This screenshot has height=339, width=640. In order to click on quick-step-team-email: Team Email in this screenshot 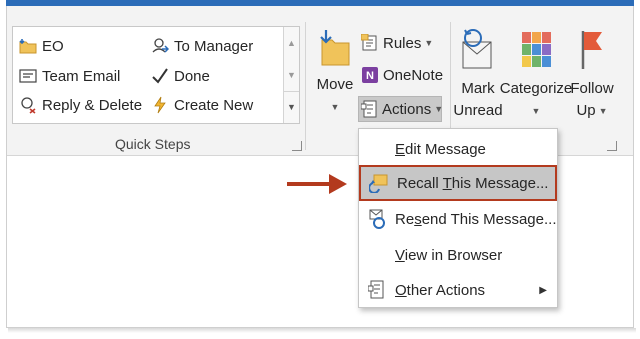, I will do `click(69, 76)`.